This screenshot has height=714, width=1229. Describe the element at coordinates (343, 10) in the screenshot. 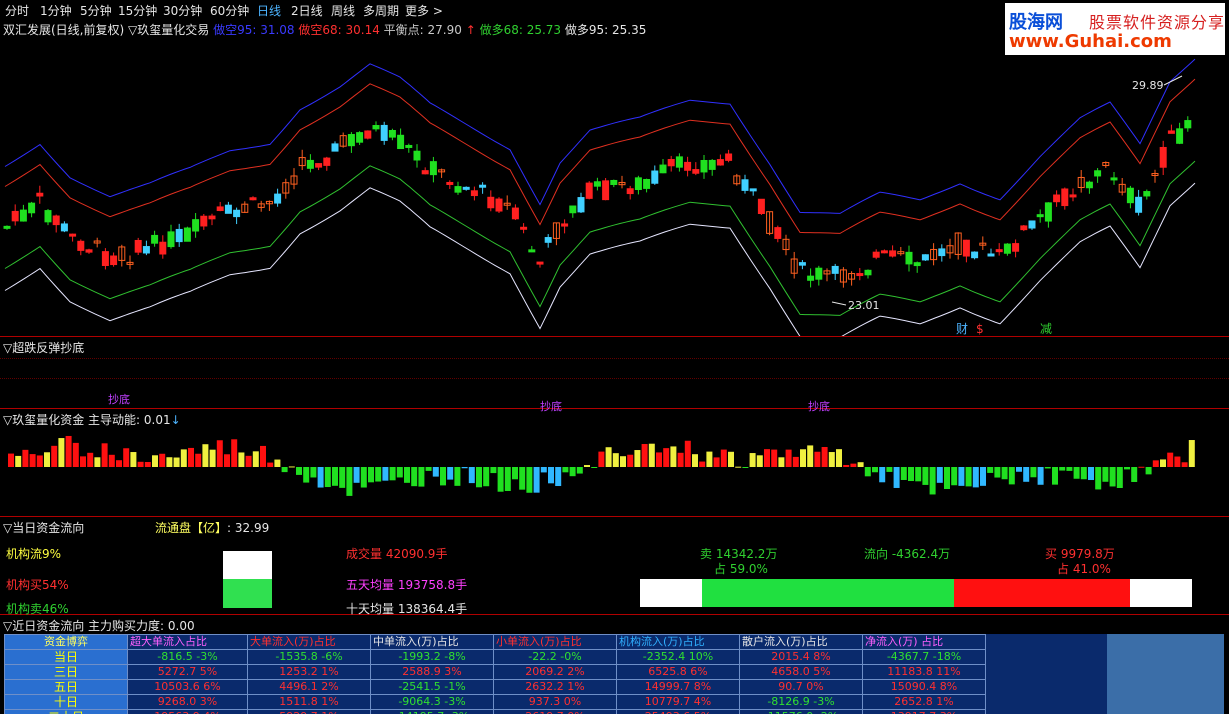

I see `timeframe-tab-8: 周线` at that location.